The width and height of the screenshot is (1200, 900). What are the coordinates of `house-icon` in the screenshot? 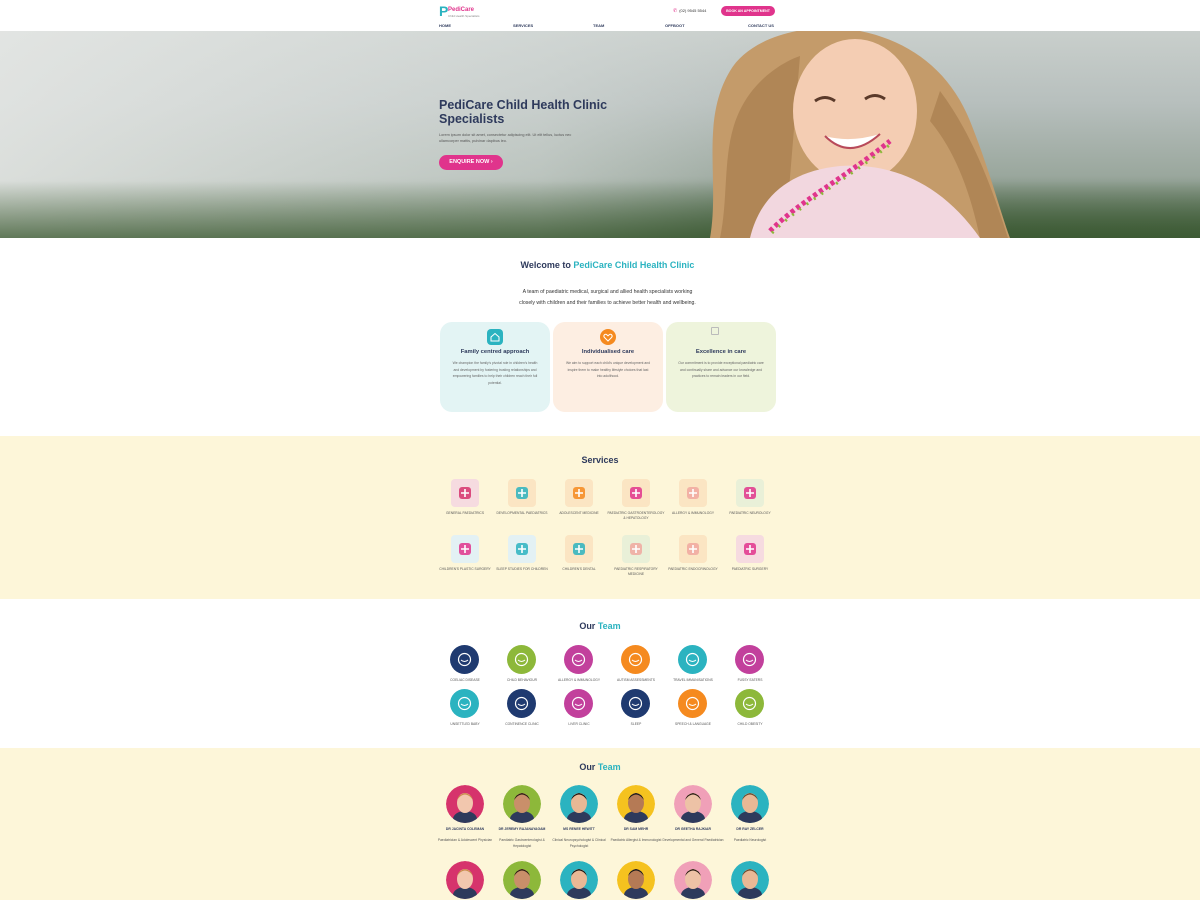 It's located at (495, 337).